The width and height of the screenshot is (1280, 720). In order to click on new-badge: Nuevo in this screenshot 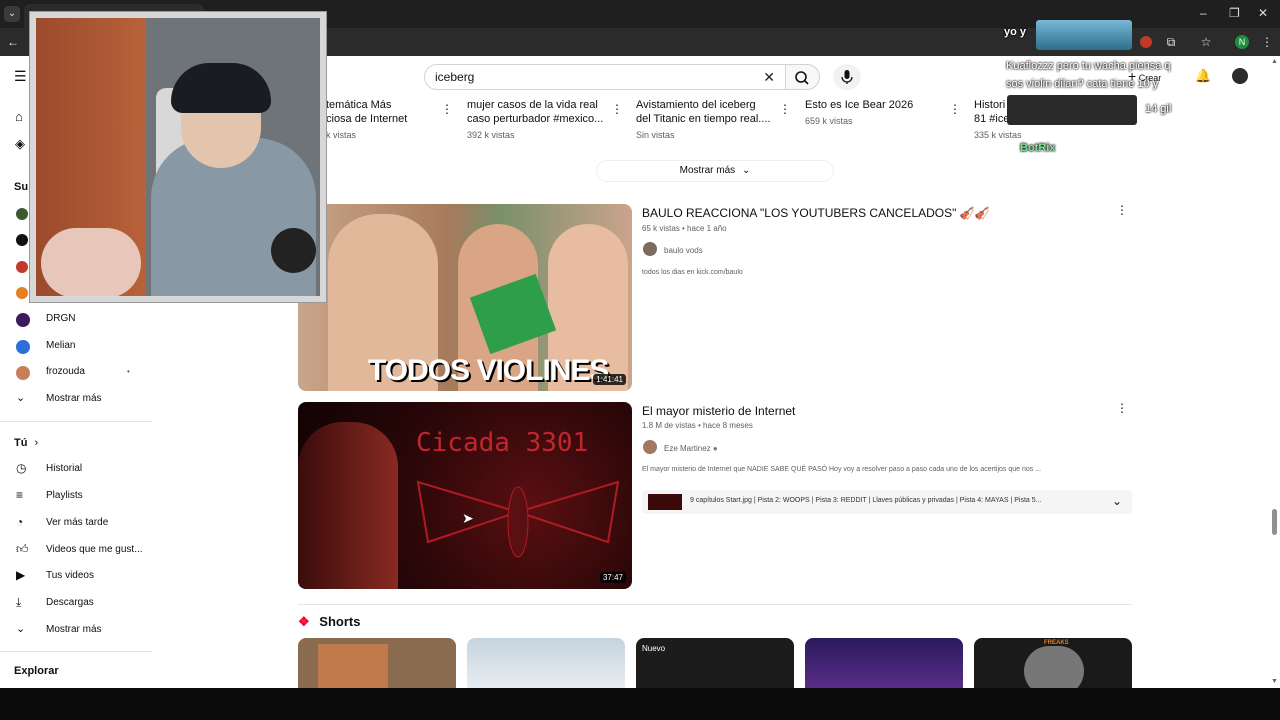, I will do `click(654, 648)`.